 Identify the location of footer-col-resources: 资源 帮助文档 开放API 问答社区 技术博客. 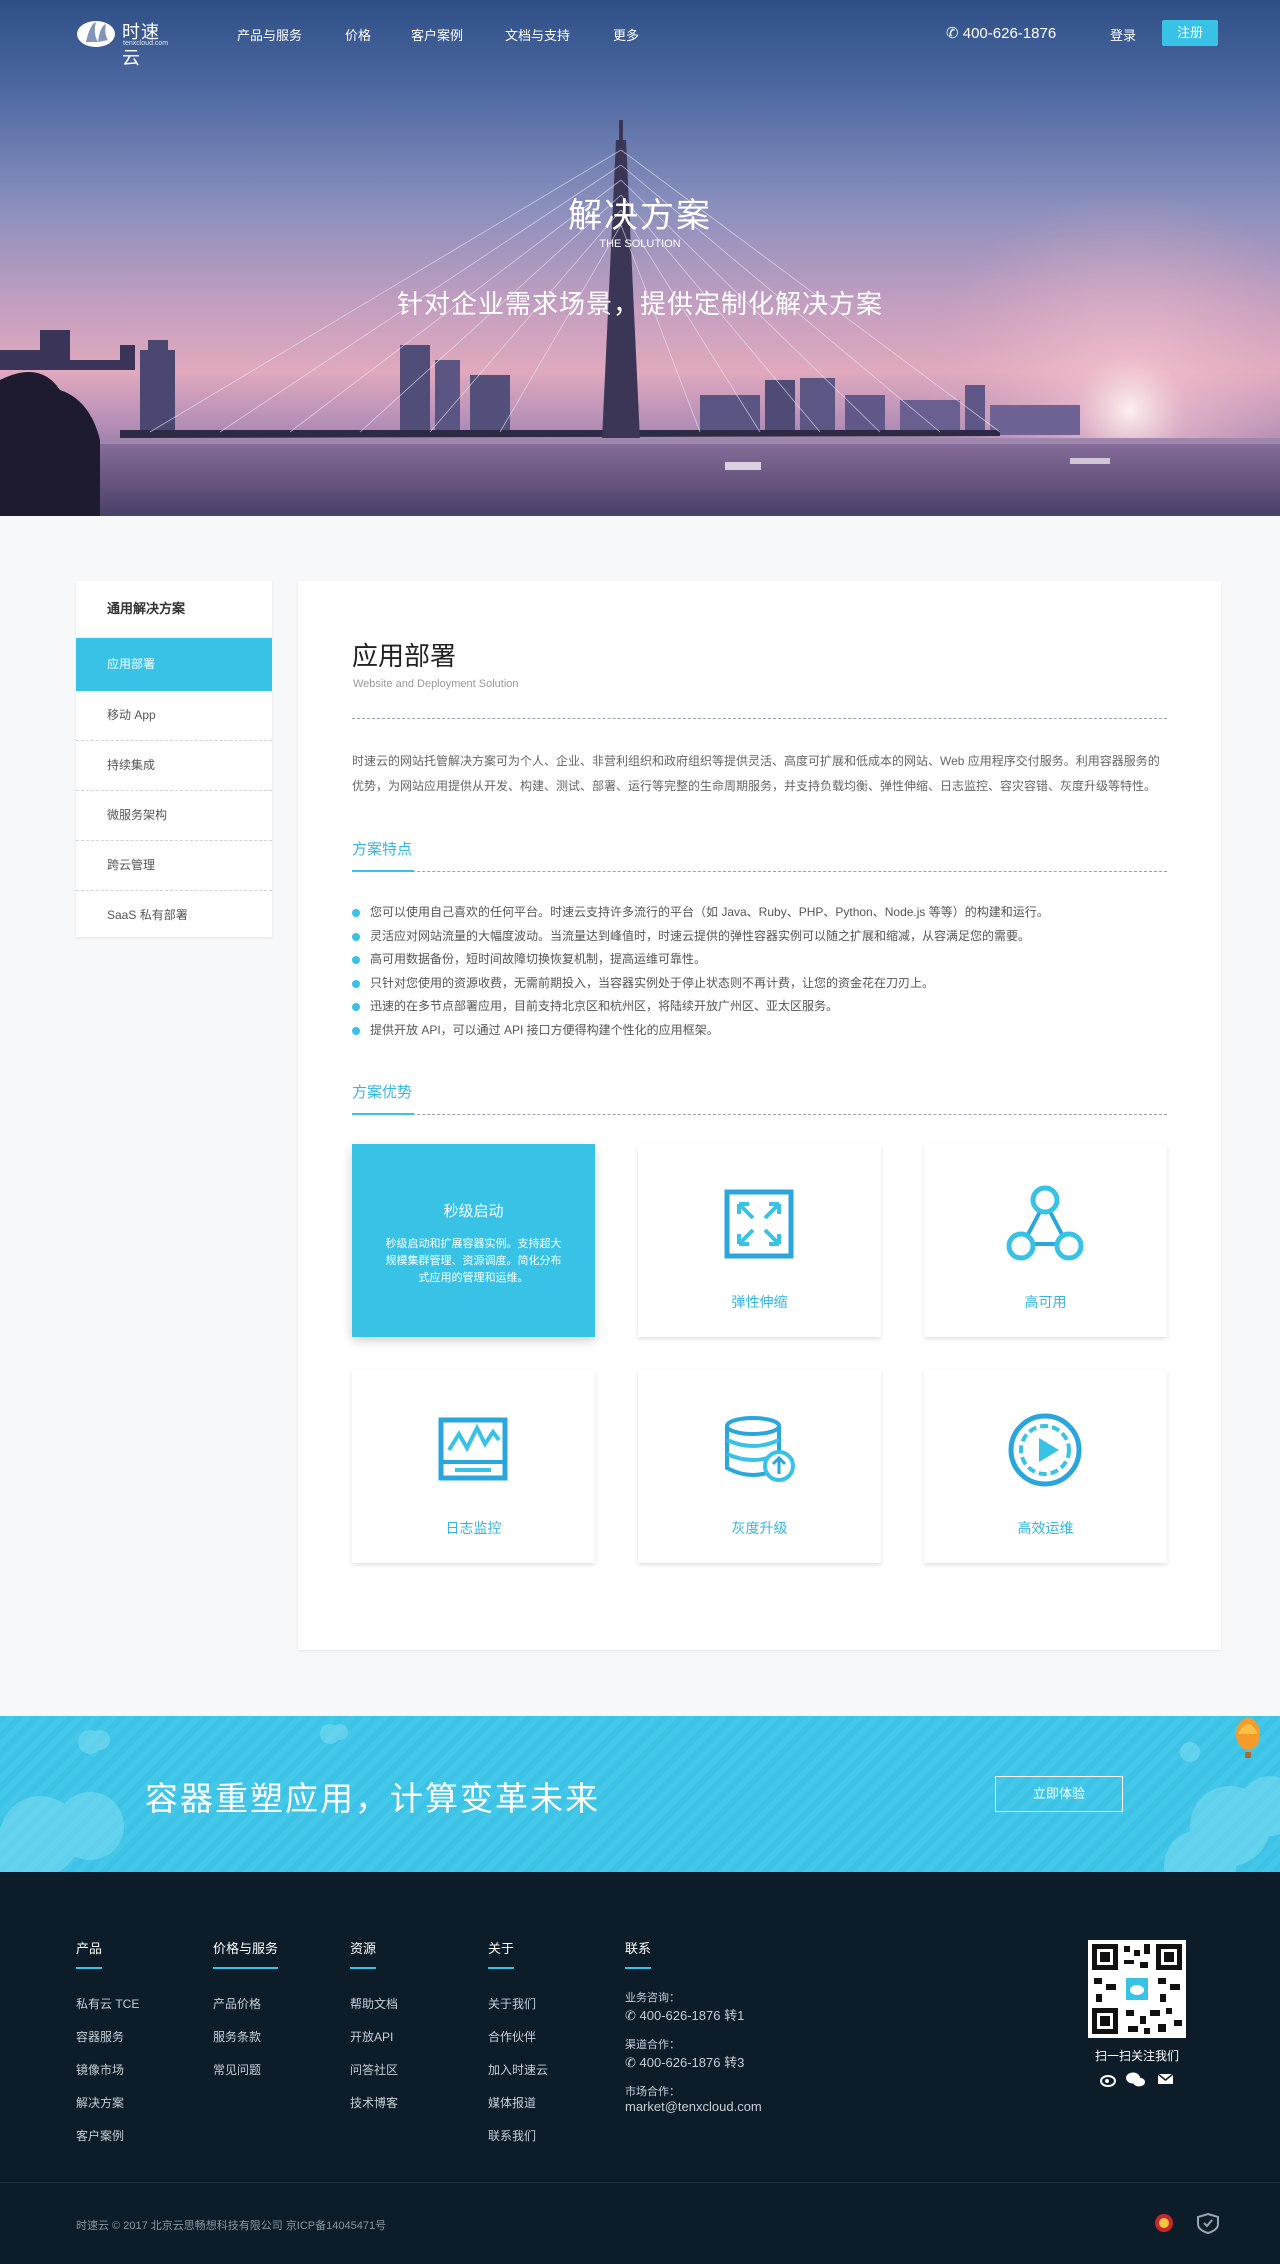
(374, 2029).